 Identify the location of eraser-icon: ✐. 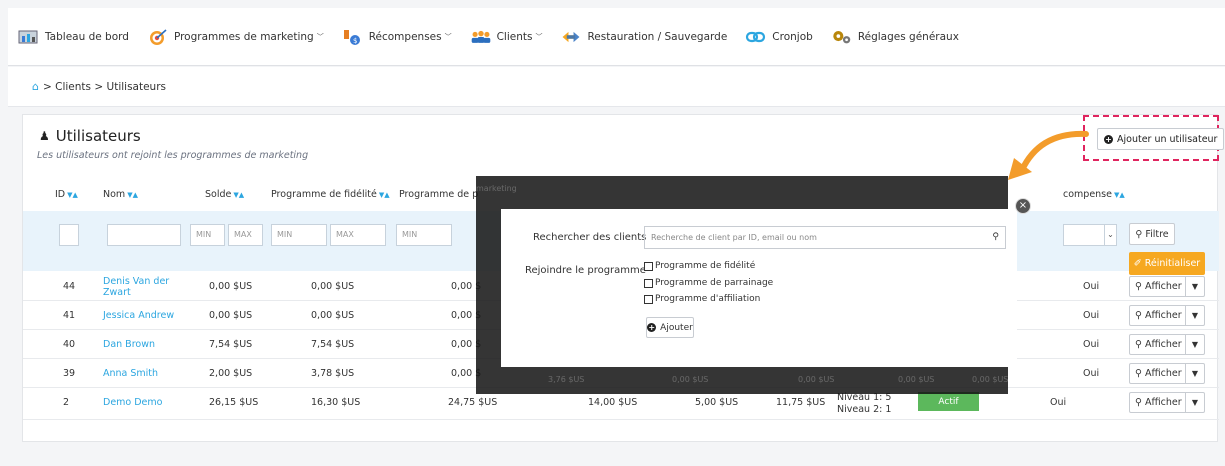
(1137, 263).